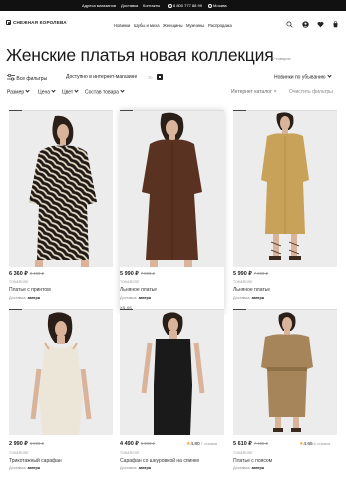 This screenshot has height=499, width=346. I want to click on sort-select: Новинки по убыванию, so click(303, 77).